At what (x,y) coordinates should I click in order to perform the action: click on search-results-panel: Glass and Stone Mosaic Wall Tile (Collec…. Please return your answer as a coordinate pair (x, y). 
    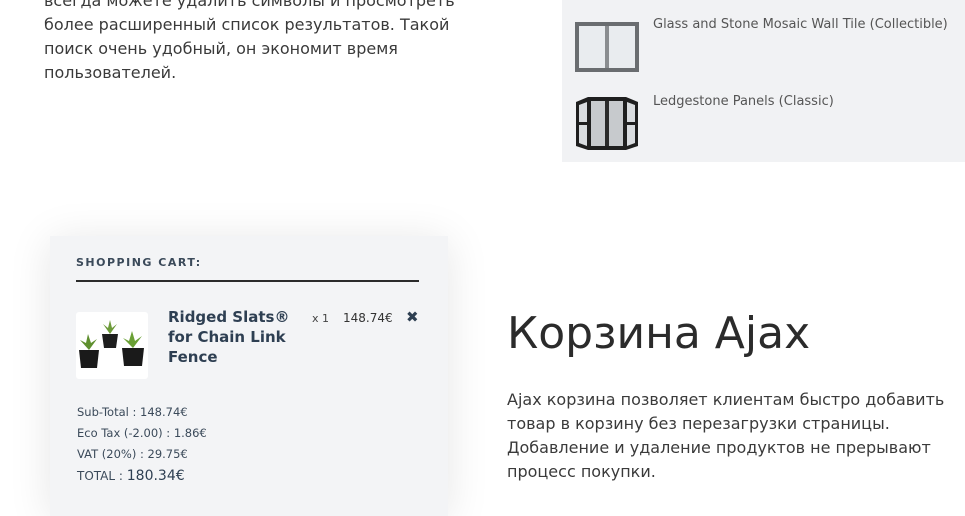
    Looking at the image, I should click on (763, 81).